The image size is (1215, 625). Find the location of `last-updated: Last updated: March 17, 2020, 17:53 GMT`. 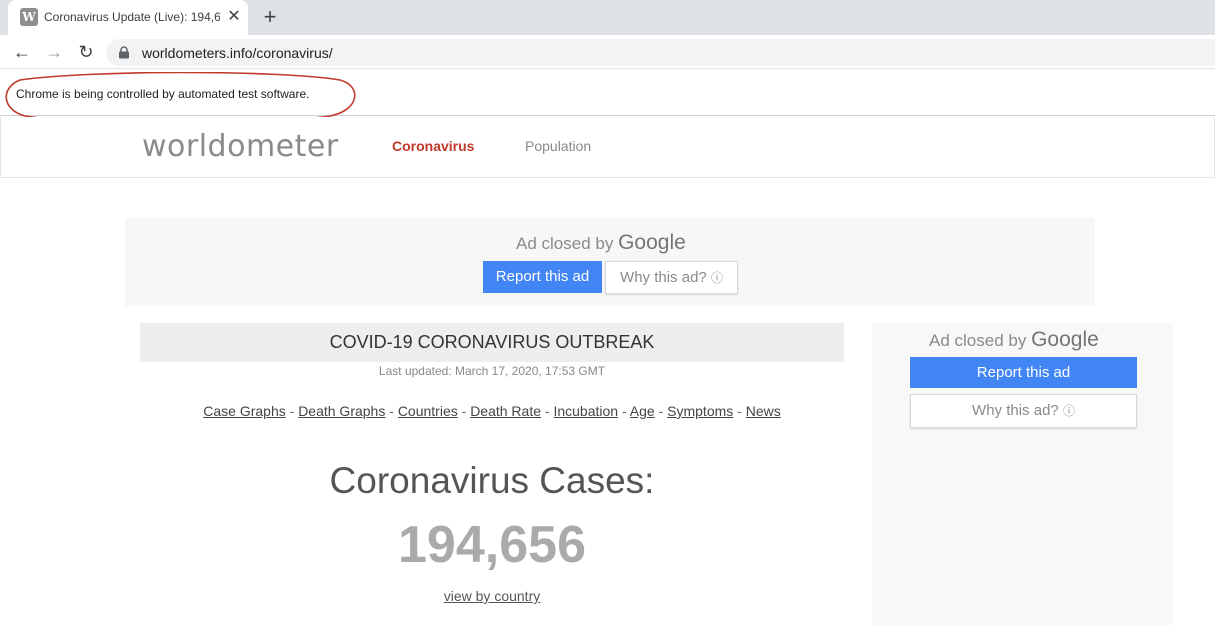

last-updated: Last updated: March 17, 2020, 17:53 GMT is located at coordinates (492, 371).